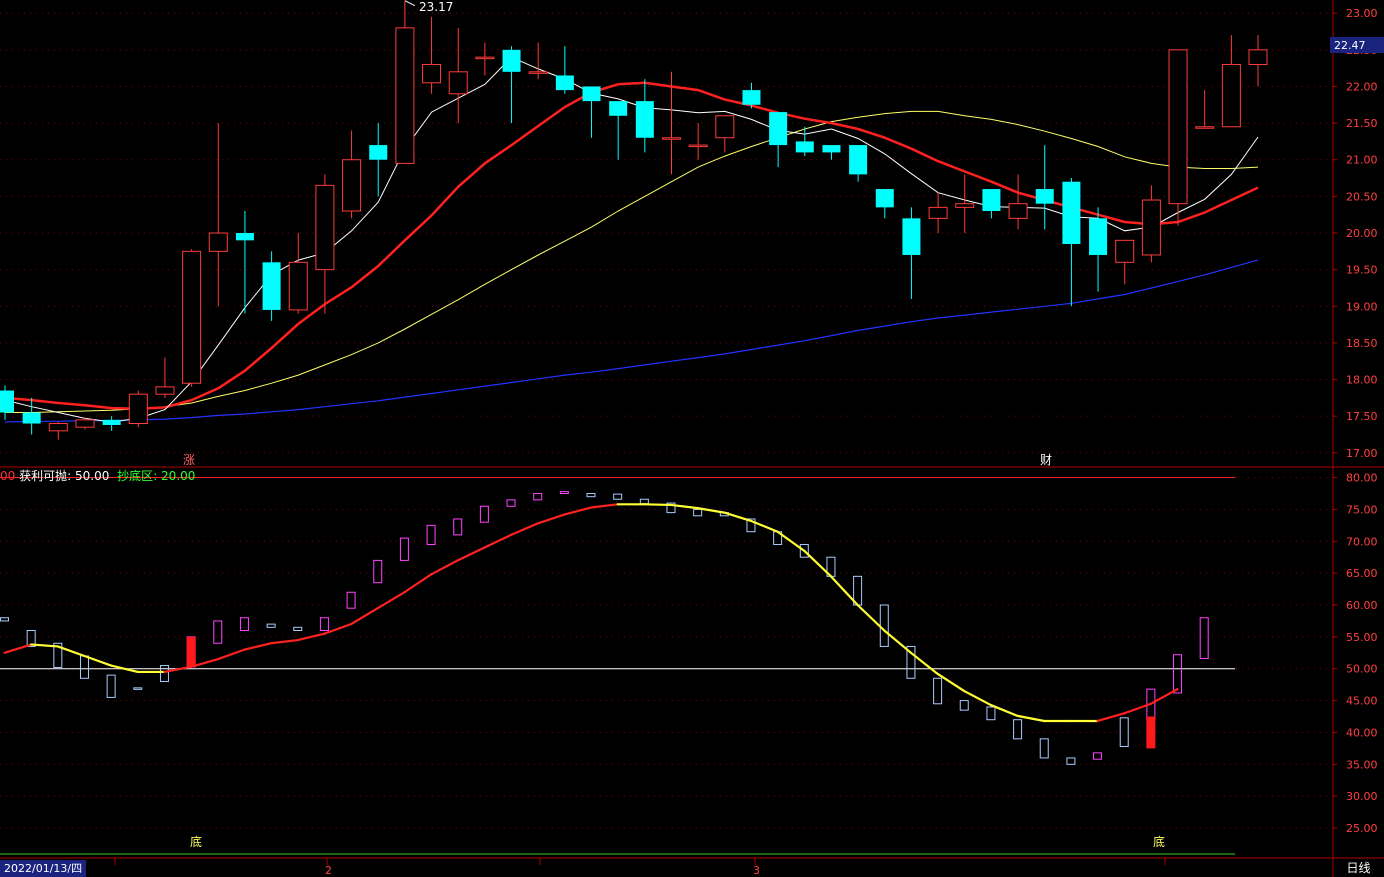  I want to click on indicator-tick-label: 55.00, so click(1362, 637).